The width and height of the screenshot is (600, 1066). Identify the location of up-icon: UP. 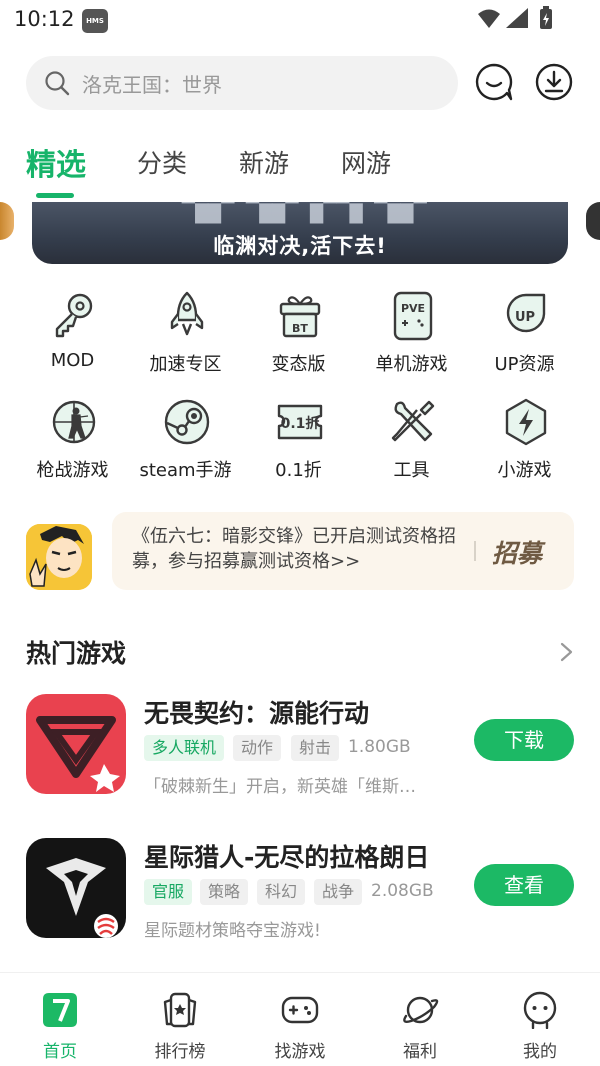
(526, 313).